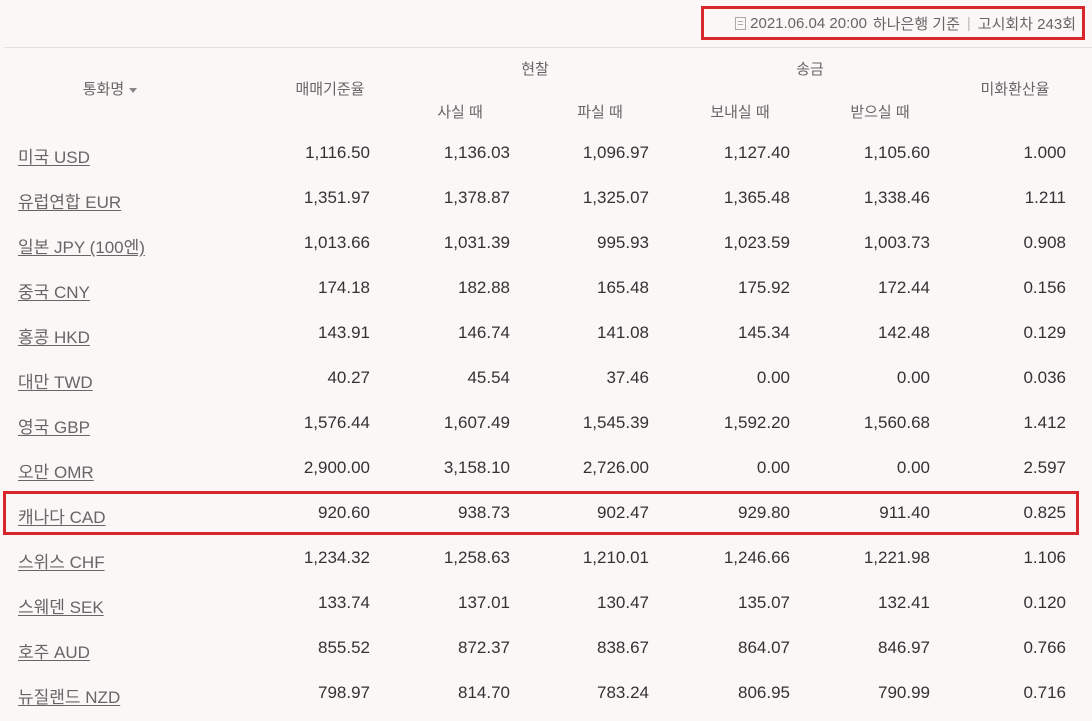 The image size is (1092, 721). What do you see at coordinates (904, 602) in the screenshot?
I see `rate-cell-receive: 132.41` at bounding box center [904, 602].